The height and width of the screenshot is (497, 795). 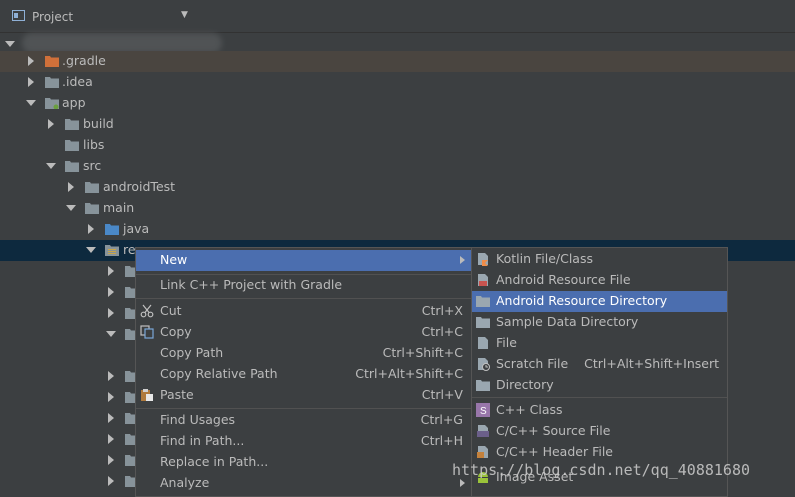 What do you see at coordinates (303, 395) in the screenshot?
I see `menu-item-paste: Paste Ctrl+V` at bounding box center [303, 395].